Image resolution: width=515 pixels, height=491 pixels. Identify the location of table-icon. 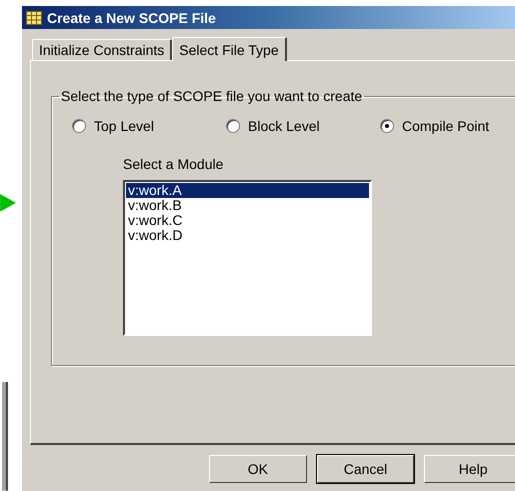
(34, 17).